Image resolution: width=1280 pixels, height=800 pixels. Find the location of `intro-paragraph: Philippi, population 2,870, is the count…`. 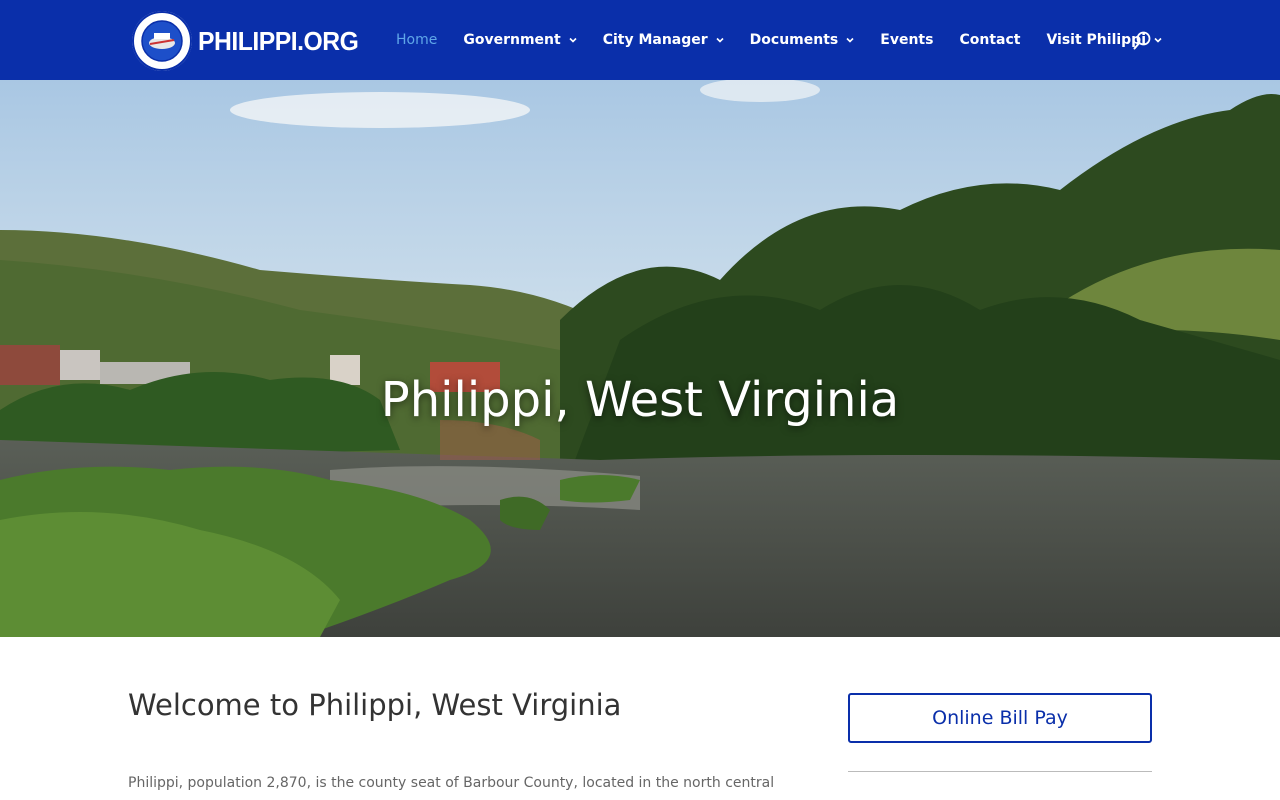

intro-paragraph: Philippi, population 2,870, is the count… is located at coordinates (451, 783).